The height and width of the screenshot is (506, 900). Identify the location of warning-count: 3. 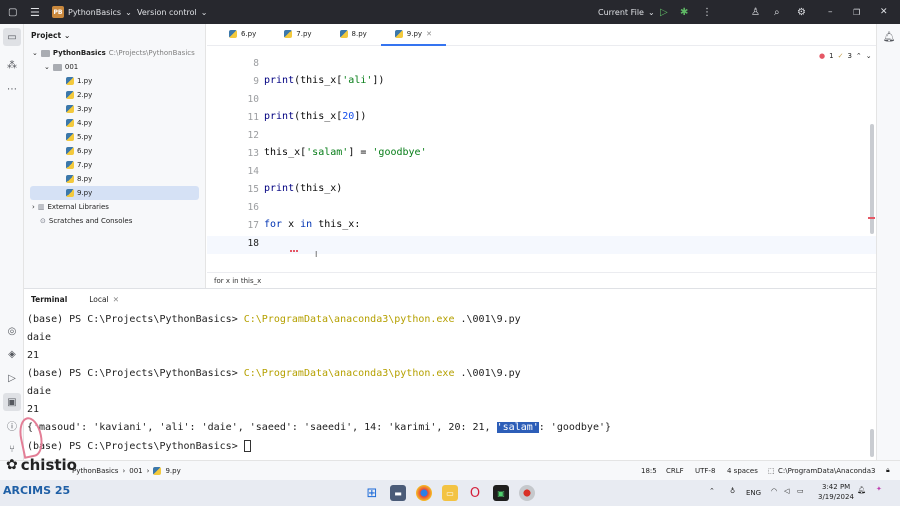
(849, 56).